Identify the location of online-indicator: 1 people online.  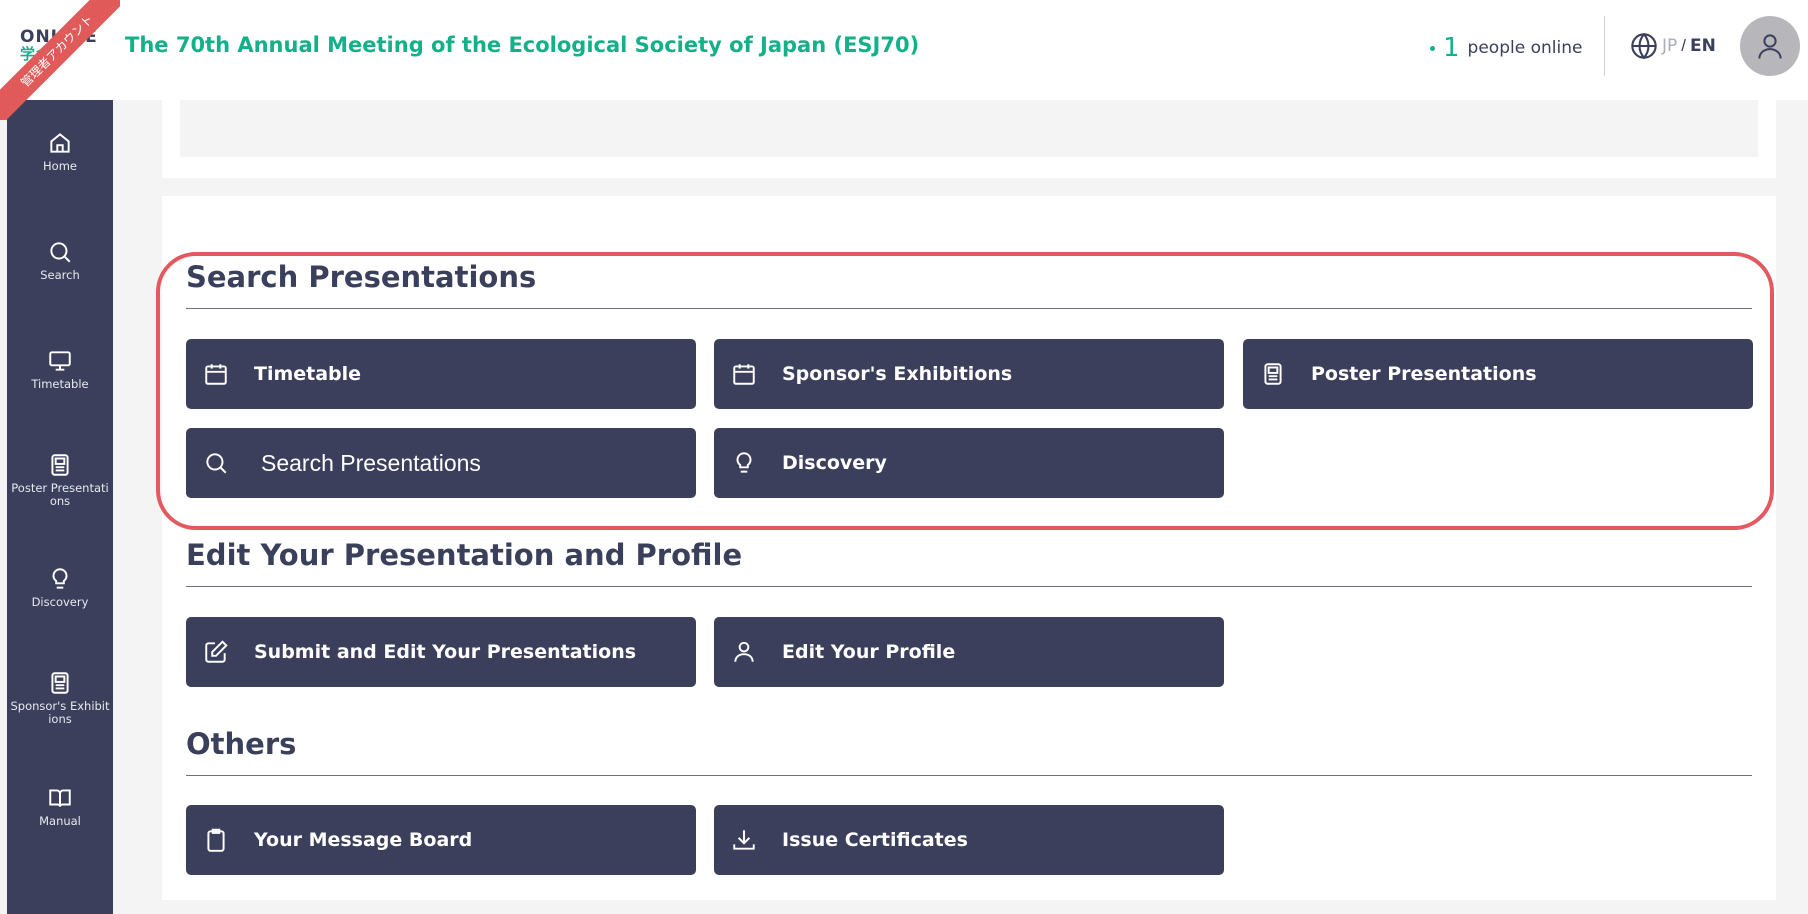
(1506, 48).